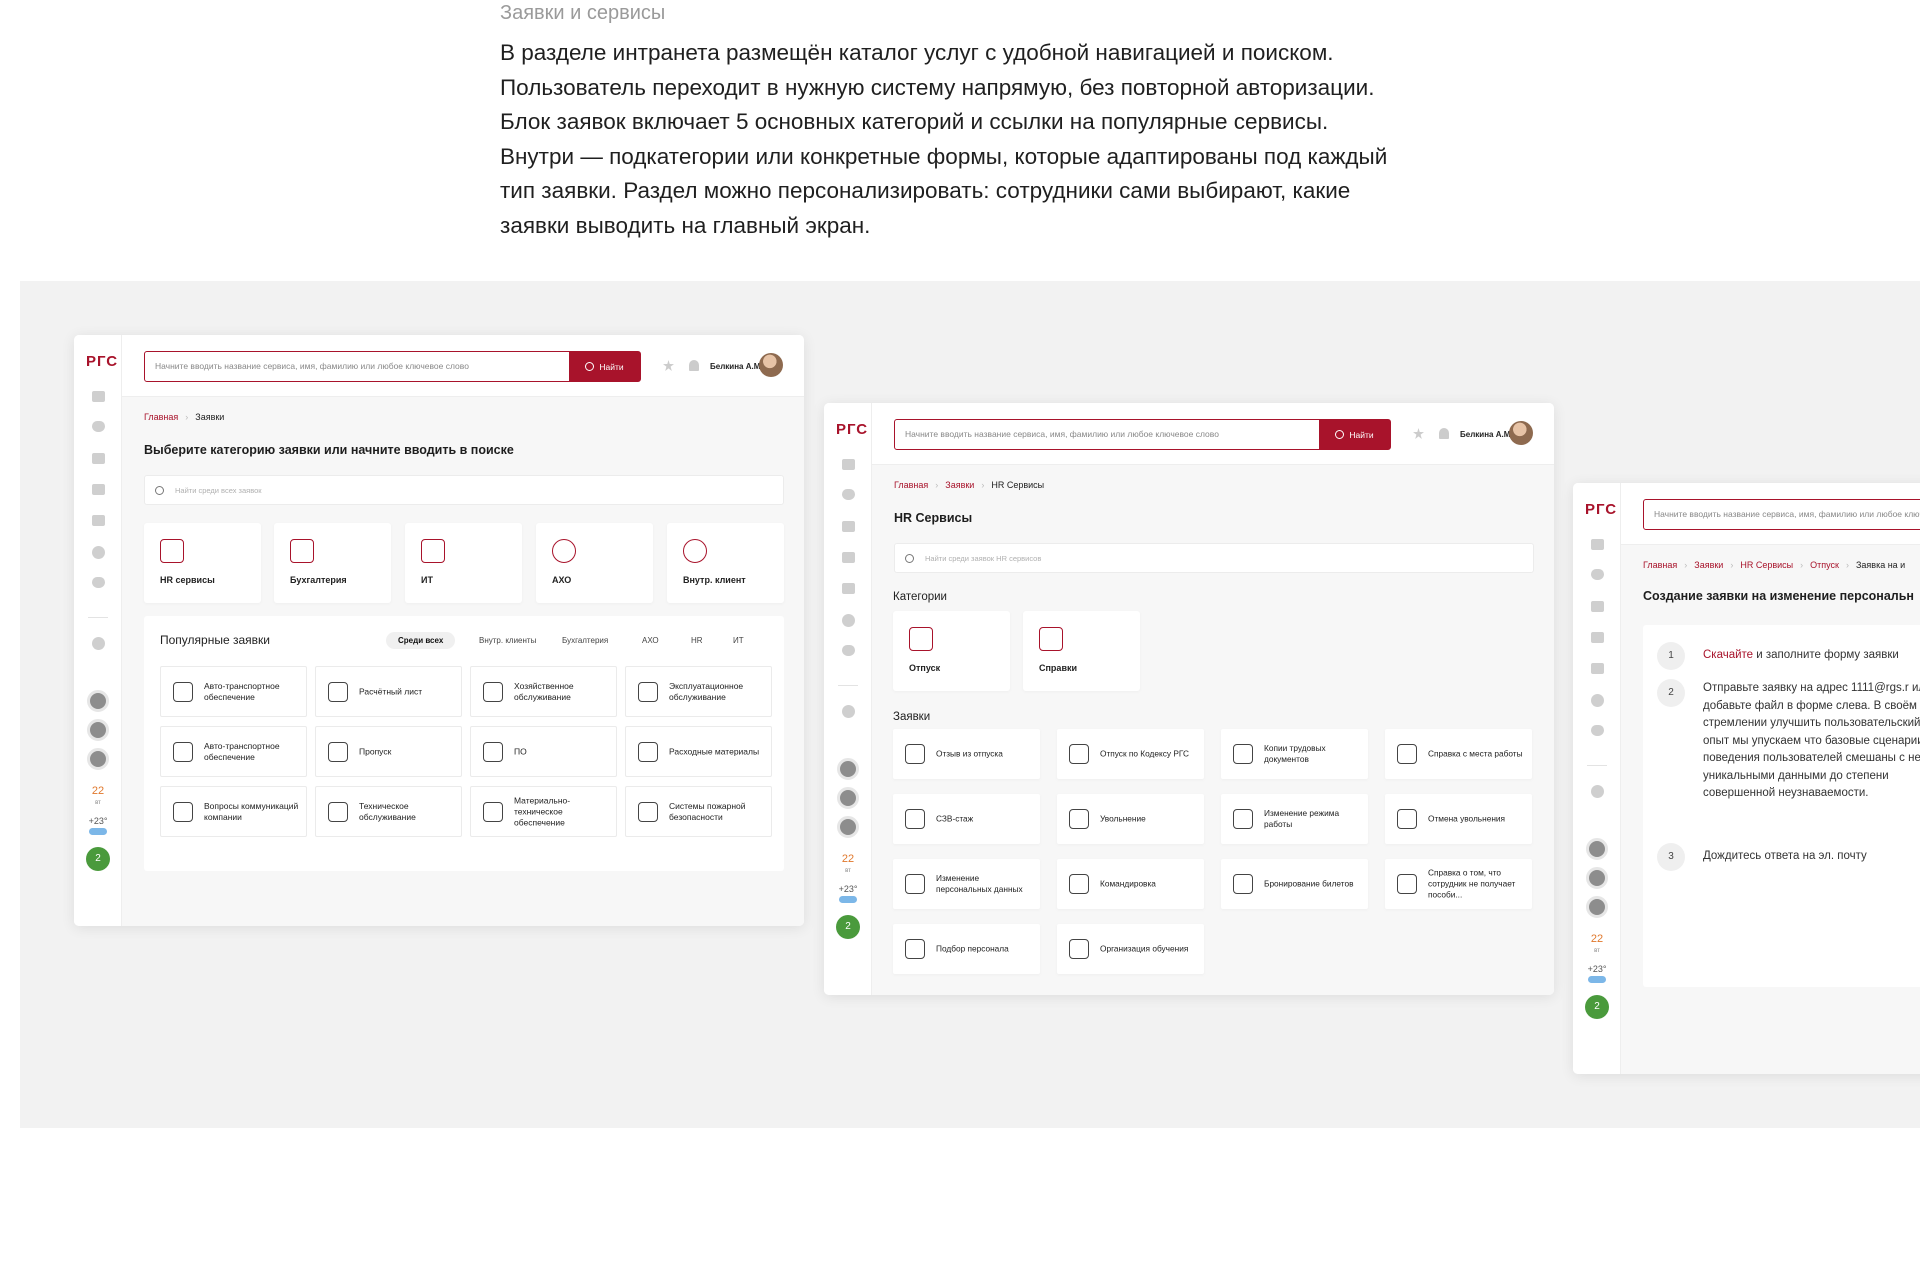  I want to click on filter-chip: ИТ, so click(738, 640).